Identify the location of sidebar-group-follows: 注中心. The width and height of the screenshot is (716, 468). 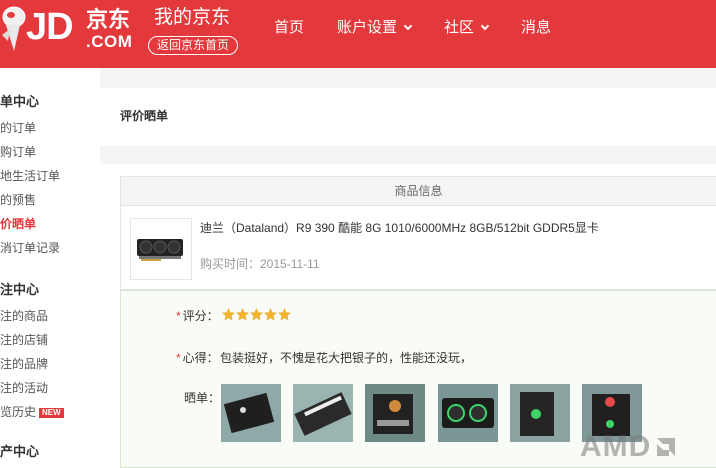
(20, 289).